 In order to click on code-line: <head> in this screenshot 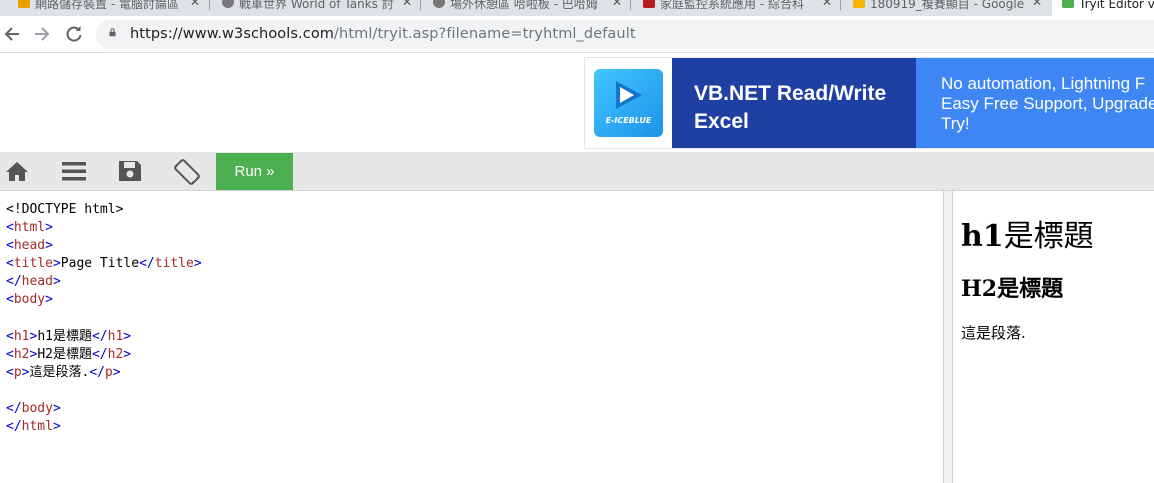, I will do `click(104, 246)`.